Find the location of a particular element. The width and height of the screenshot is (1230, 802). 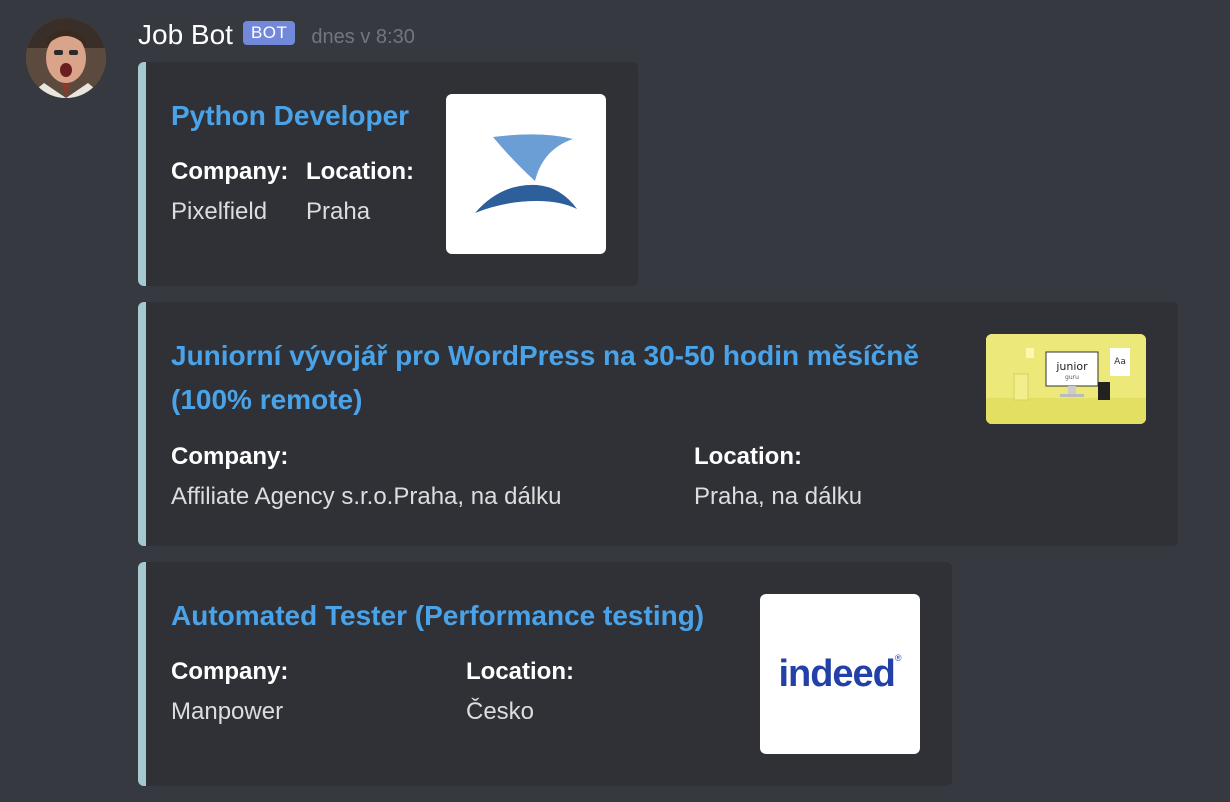

embed-thumbnail: indeed® is located at coordinates (840, 674).